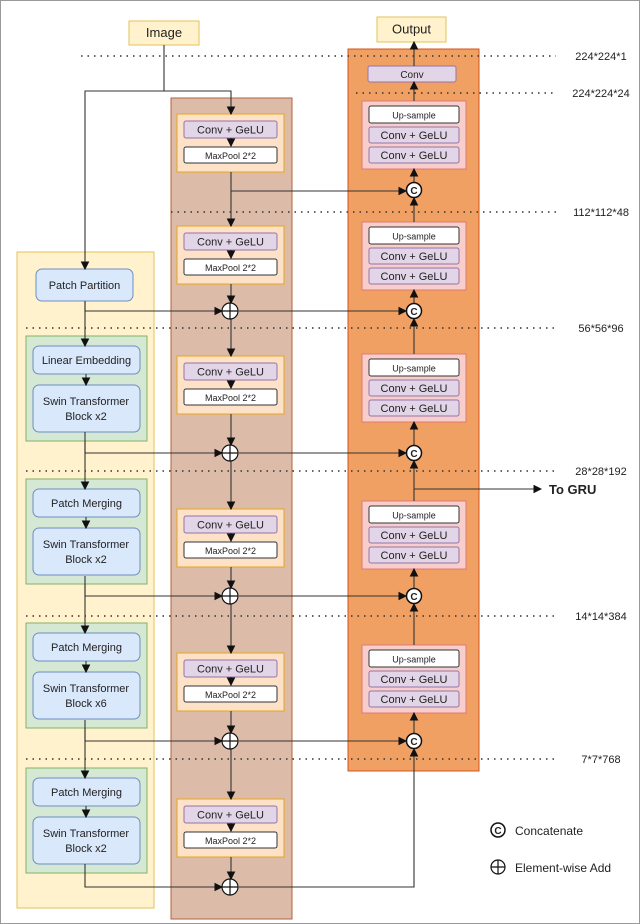  Describe the element at coordinates (600, 329) in the screenshot. I see `resolution-label: 56*56*96` at that location.